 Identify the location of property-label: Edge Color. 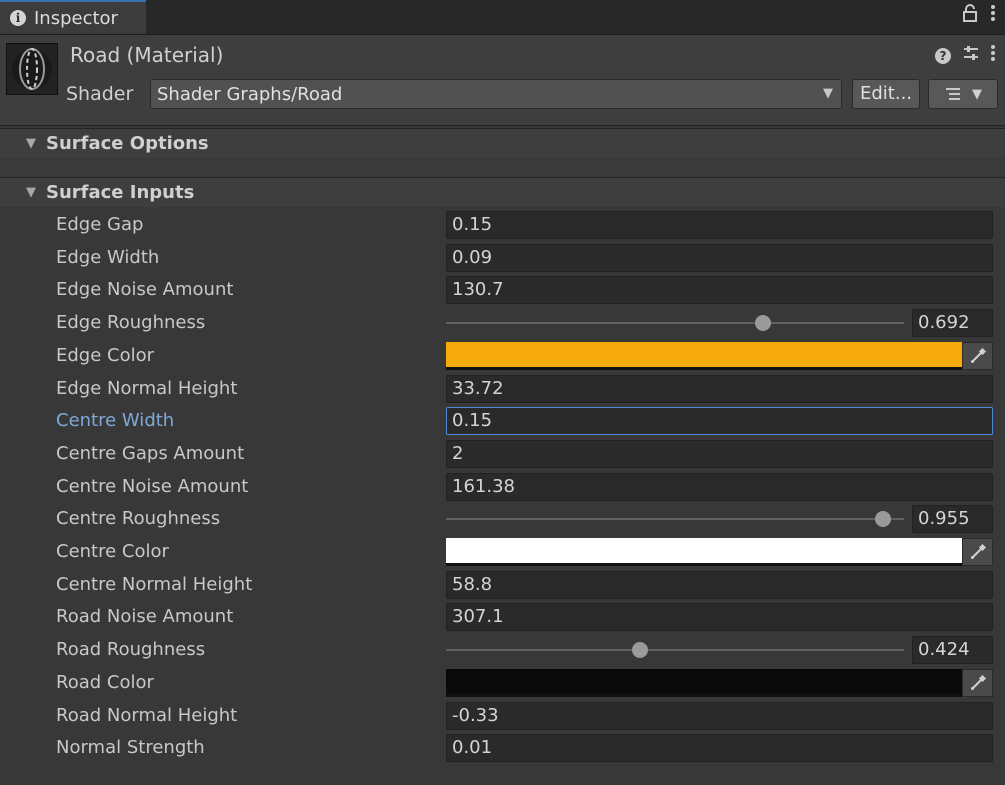
(105, 355).